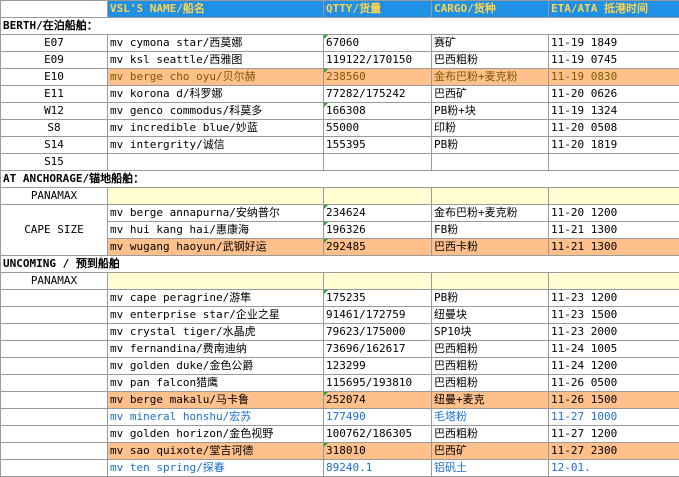  I want to click on berth-cell: E09, so click(54, 60).